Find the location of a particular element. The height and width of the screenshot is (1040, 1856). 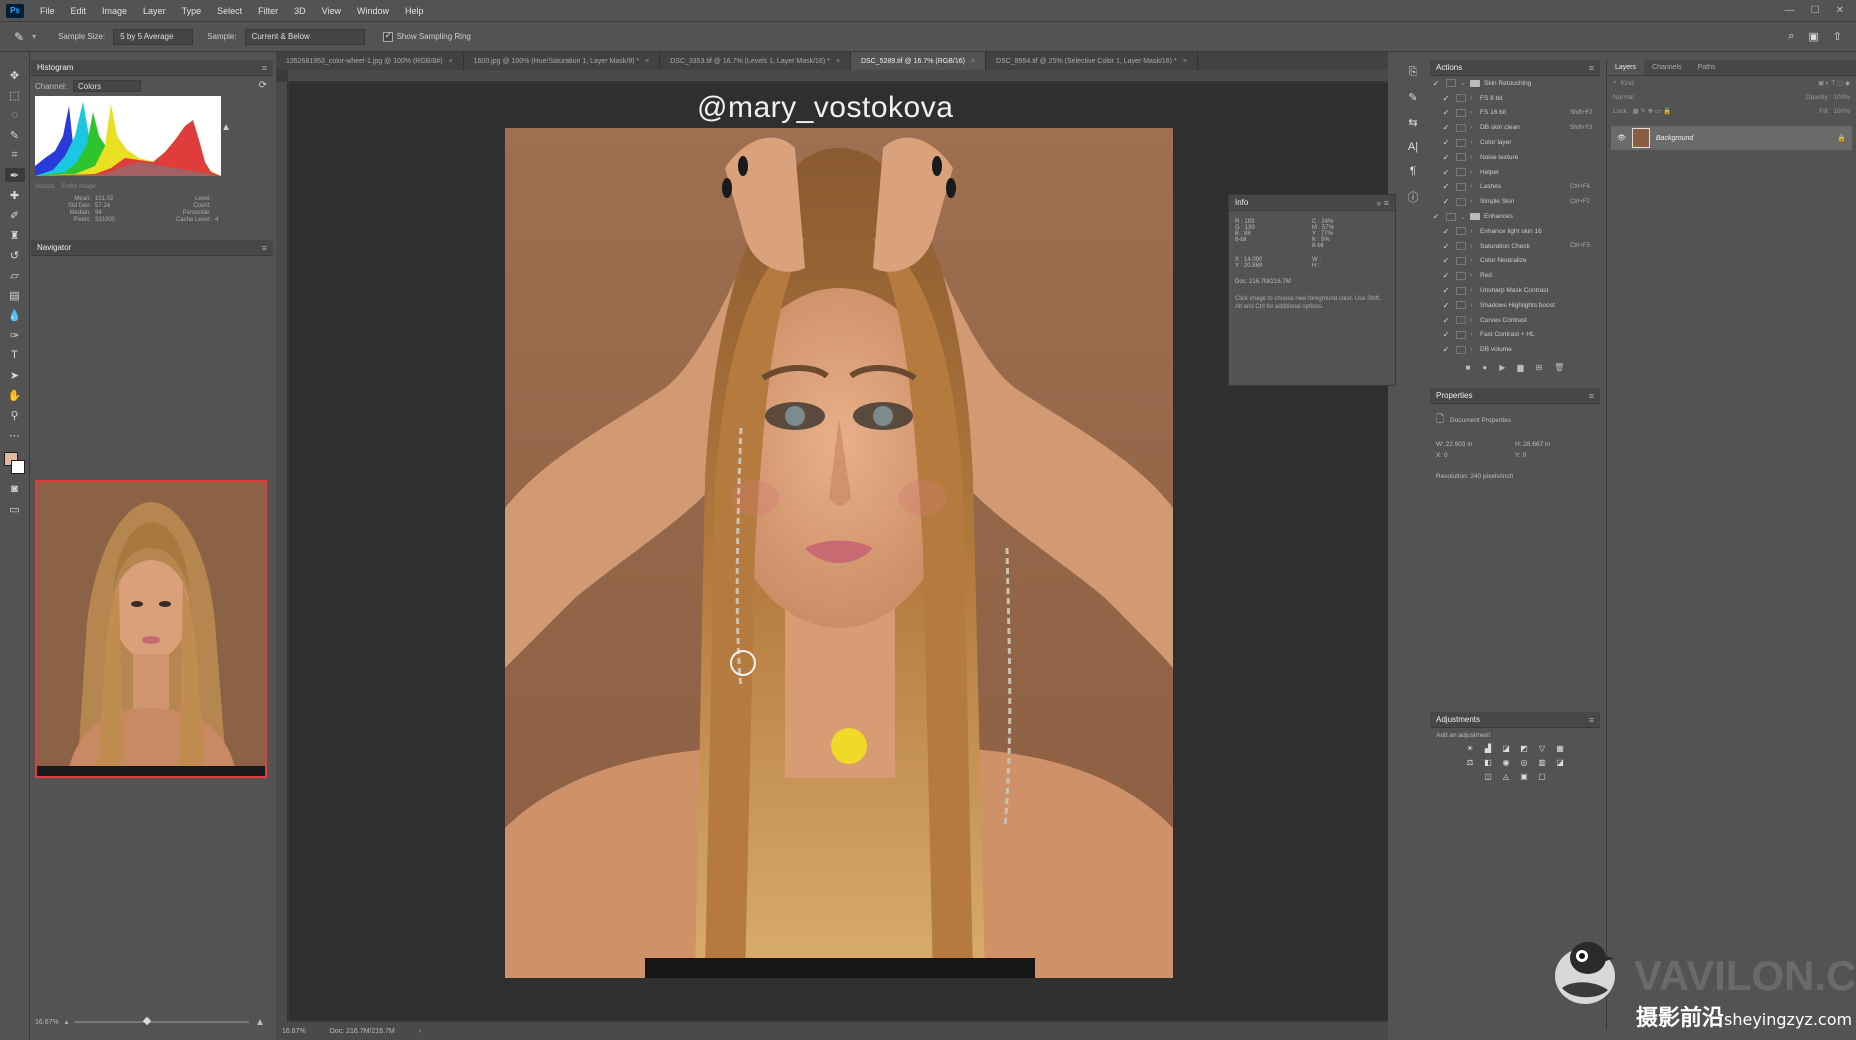

invert-icon: ◪ is located at coordinates (1560, 762).